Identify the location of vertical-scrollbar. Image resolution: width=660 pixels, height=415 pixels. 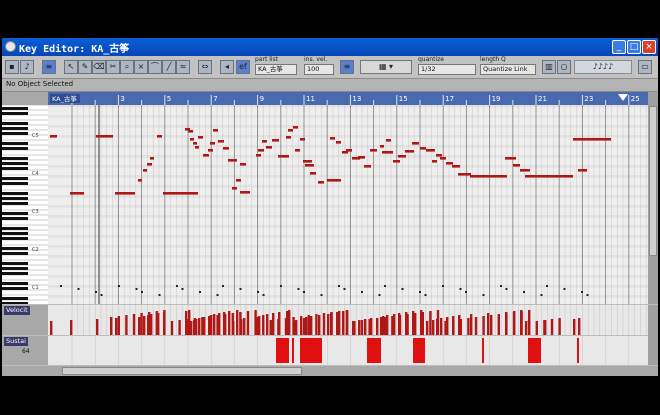
(653, 198).